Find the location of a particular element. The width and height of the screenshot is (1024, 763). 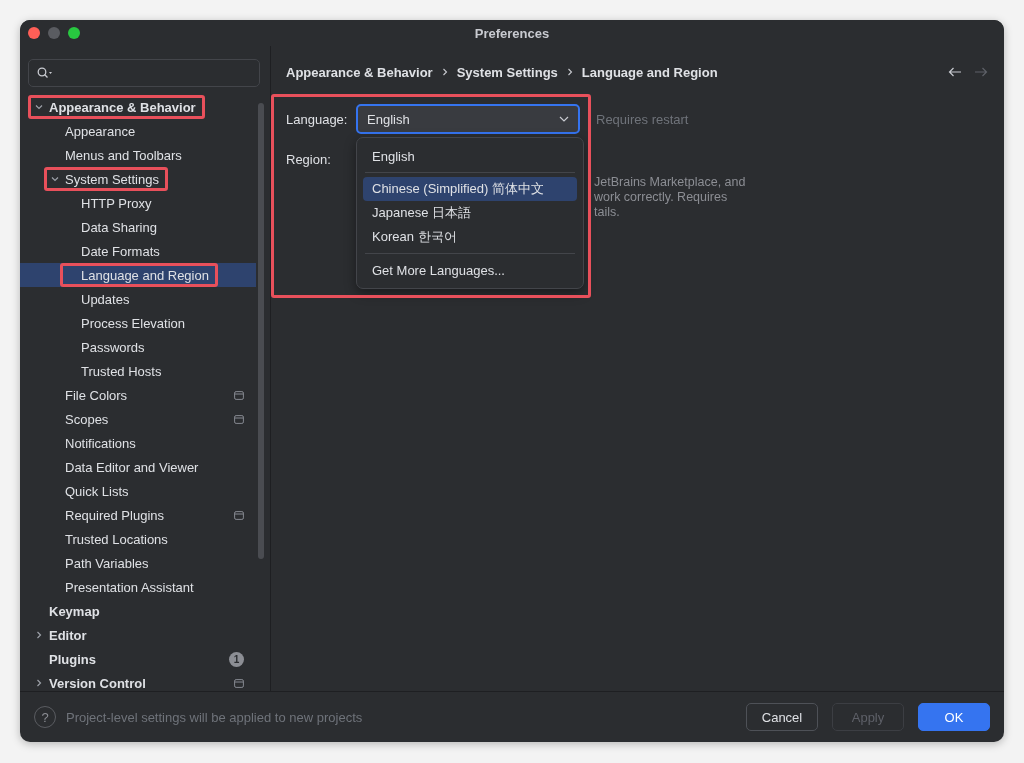

item-label: Date Formats is located at coordinates (120, 251).